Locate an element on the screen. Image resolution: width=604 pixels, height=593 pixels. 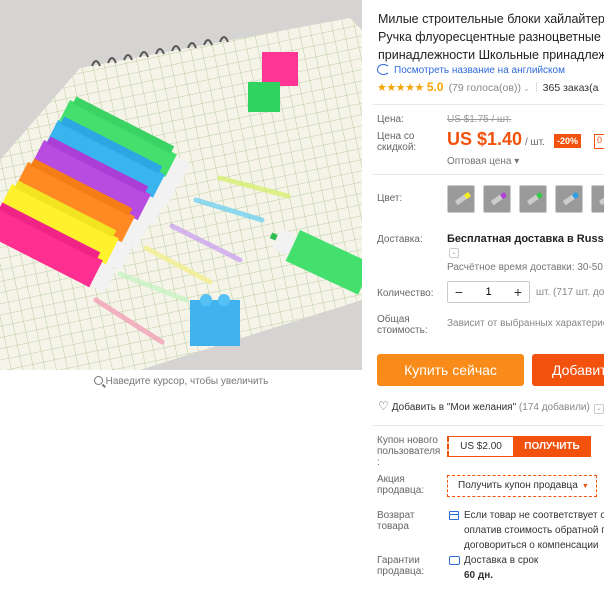
new-user-coupon-label: Купон нового пользователя : is located at coordinates (408, 451).